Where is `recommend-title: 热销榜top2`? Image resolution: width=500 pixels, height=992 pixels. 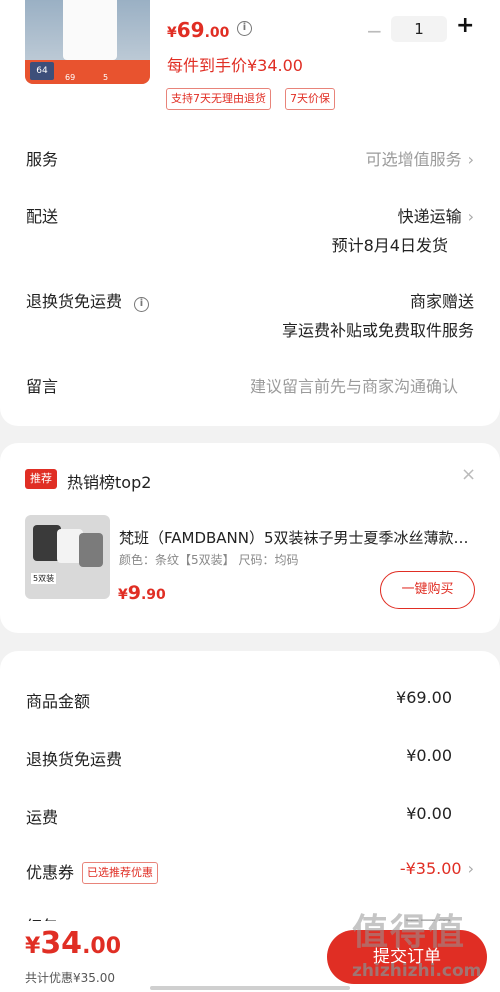
recommend-title: 热销榜top2 is located at coordinates (109, 482).